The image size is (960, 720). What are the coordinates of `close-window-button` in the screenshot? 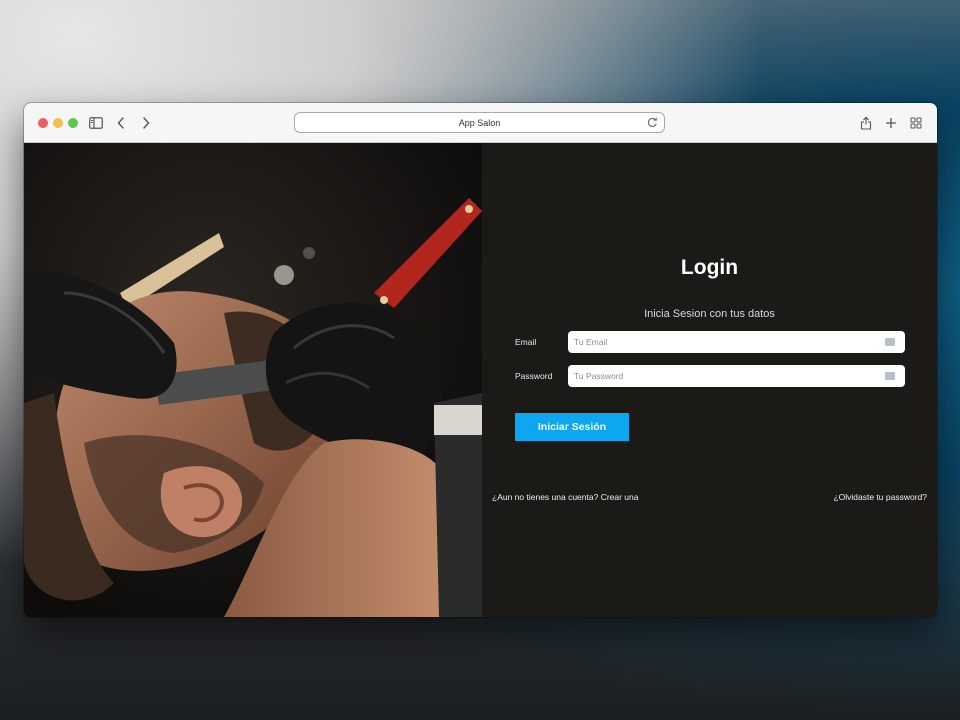 It's located at (43, 123).